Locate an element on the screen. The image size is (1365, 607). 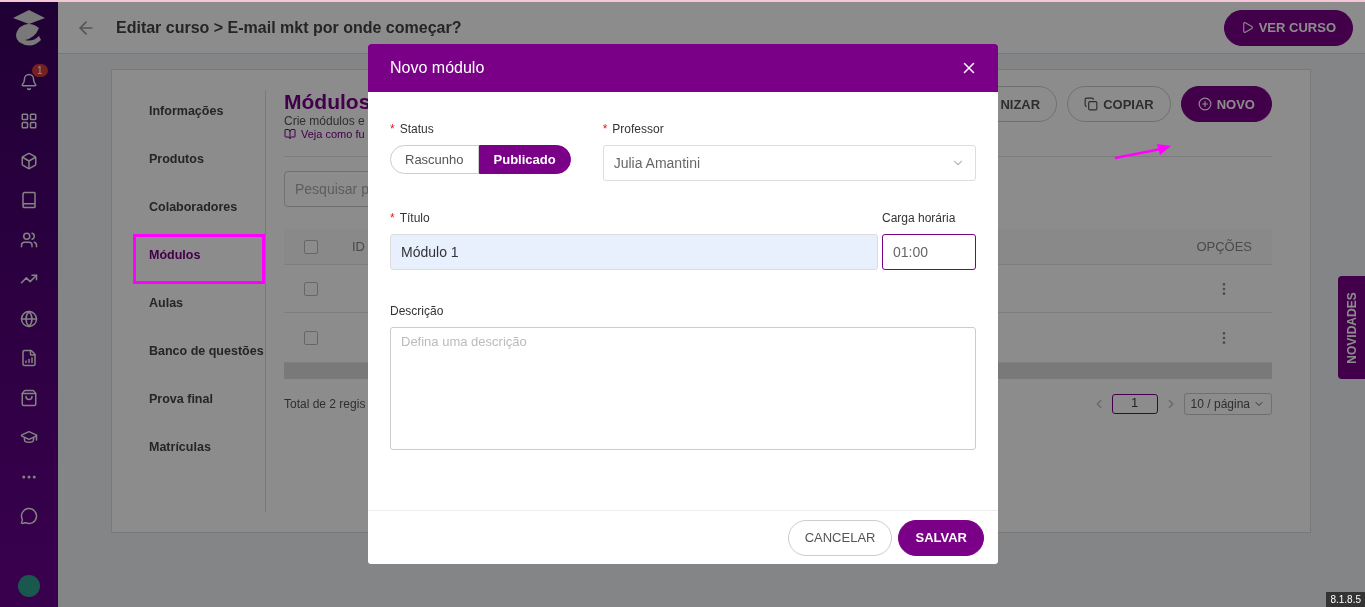
page-size-select: 10 / página is located at coordinates (1227, 404).